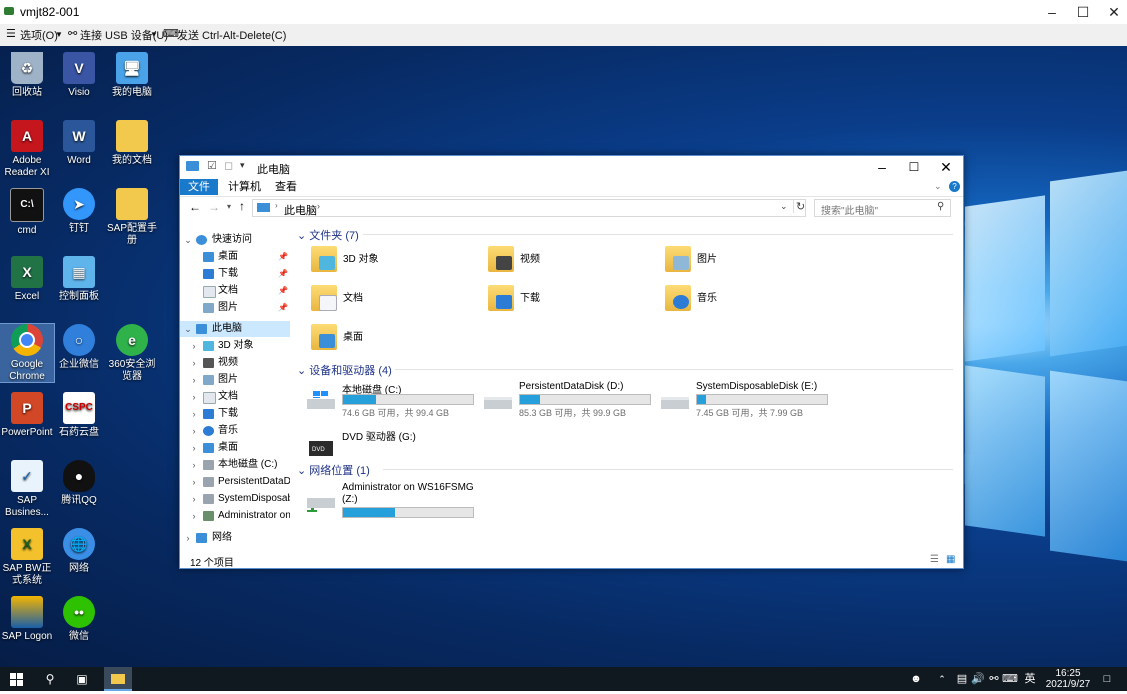 The width and height of the screenshot is (1127, 694). Describe the element at coordinates (396, 302) in the screenshot. I see `folder-documents: 文档` at that location.